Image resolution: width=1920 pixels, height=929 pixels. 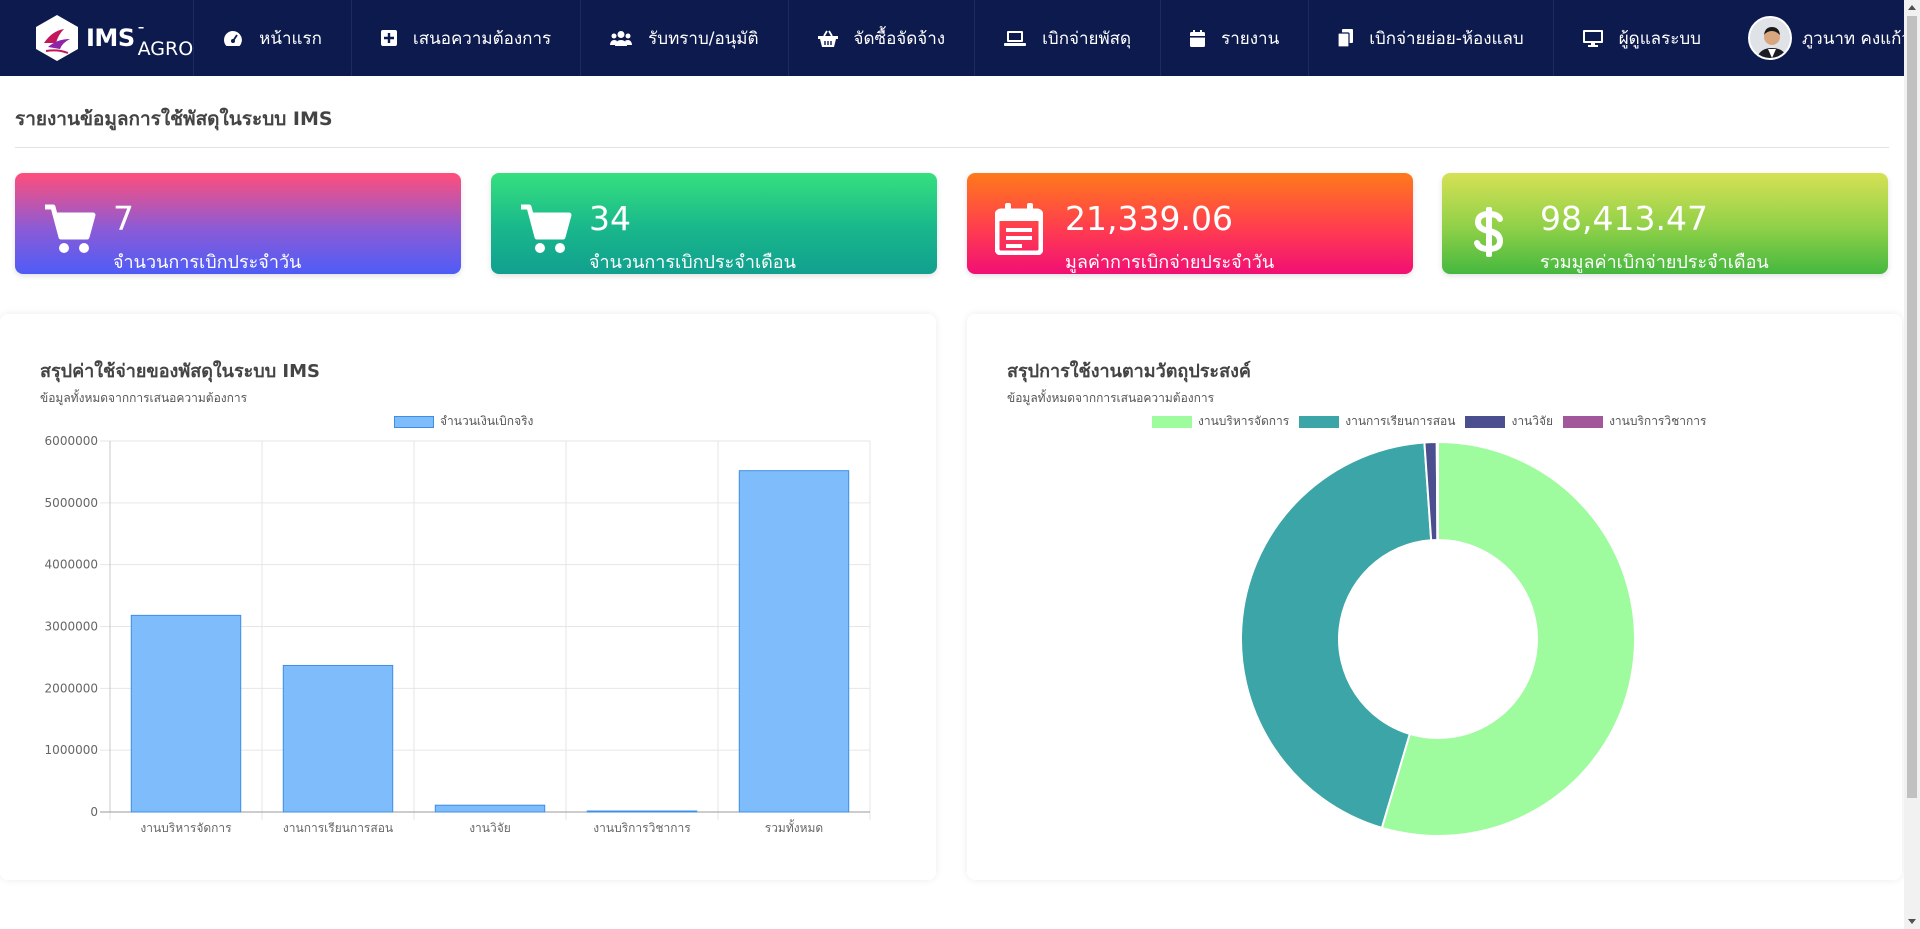 What do you see at coordinates (692, 262) in the screenshot?
I see `stat-label: จำนวนการเบิกประจำเดือน` at bounding box center [692, 262].